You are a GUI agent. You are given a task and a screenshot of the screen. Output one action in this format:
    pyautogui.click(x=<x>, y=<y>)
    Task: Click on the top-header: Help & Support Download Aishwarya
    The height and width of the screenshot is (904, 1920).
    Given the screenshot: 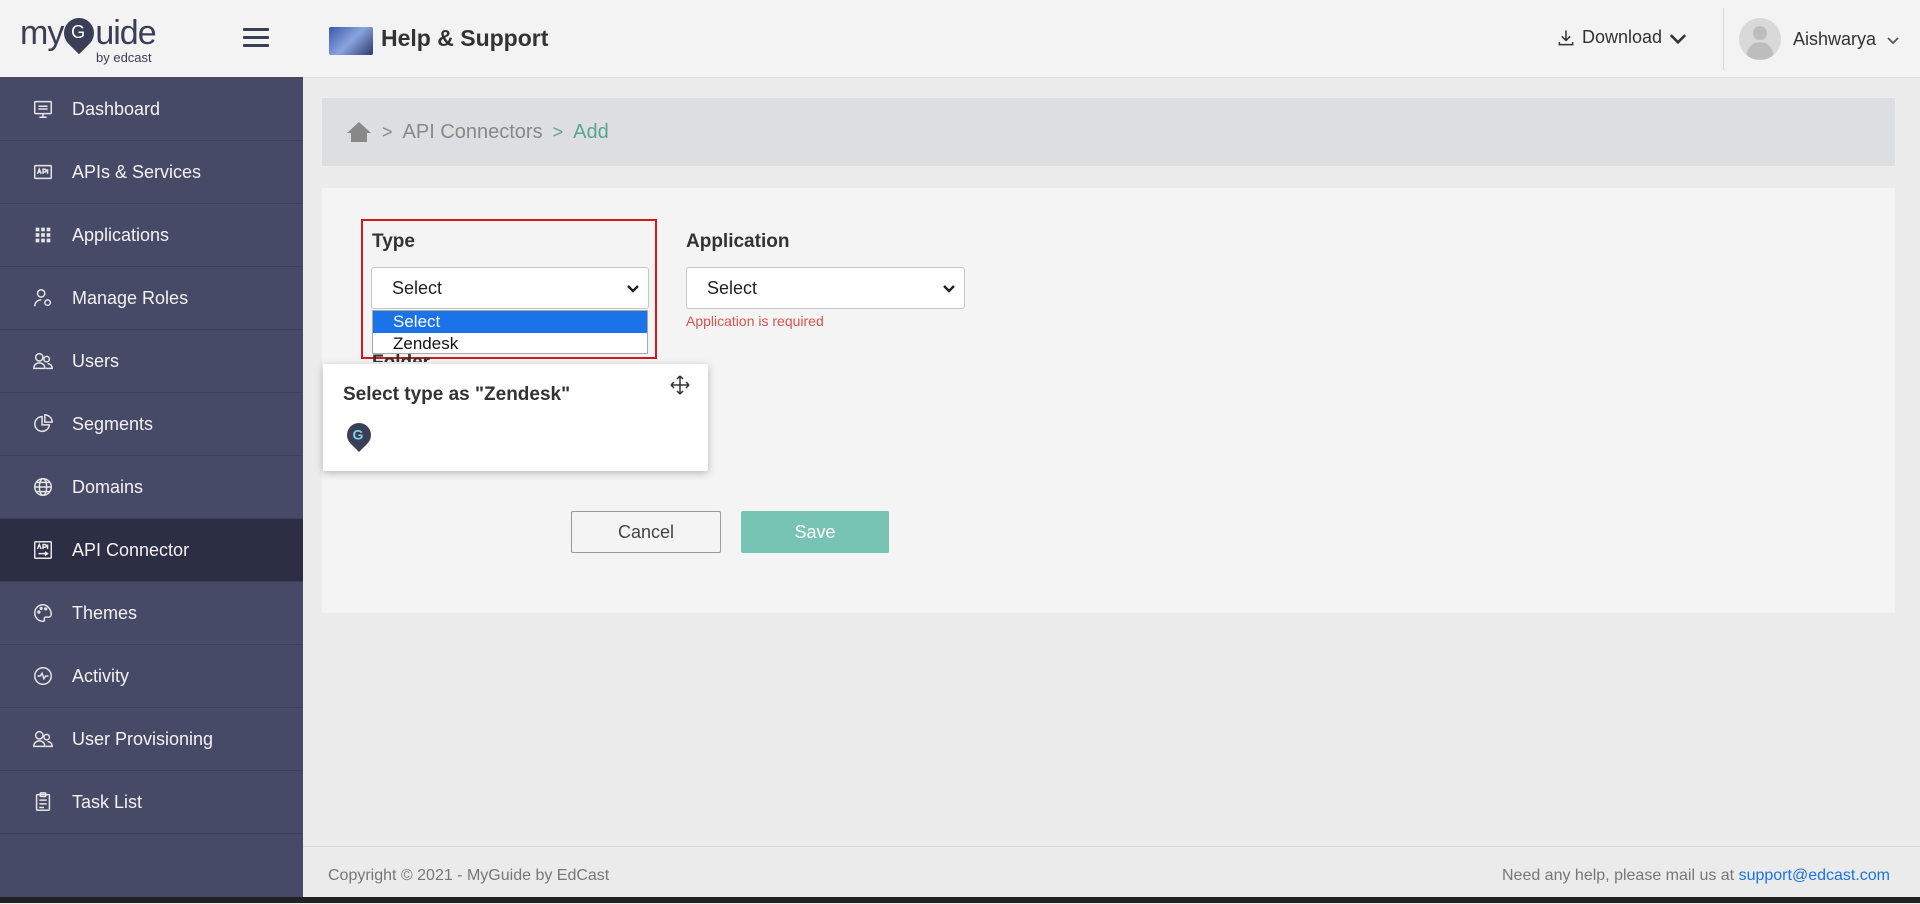 What is the action you would take?
    pyautogui.click(x=1111, y=39)
    